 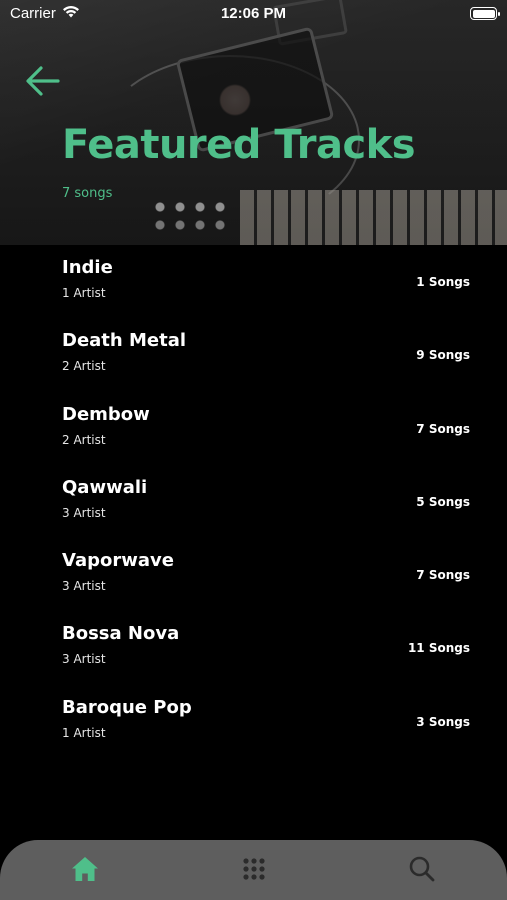 I want to click on track-name: Dembow, so click(x=106, y=414).